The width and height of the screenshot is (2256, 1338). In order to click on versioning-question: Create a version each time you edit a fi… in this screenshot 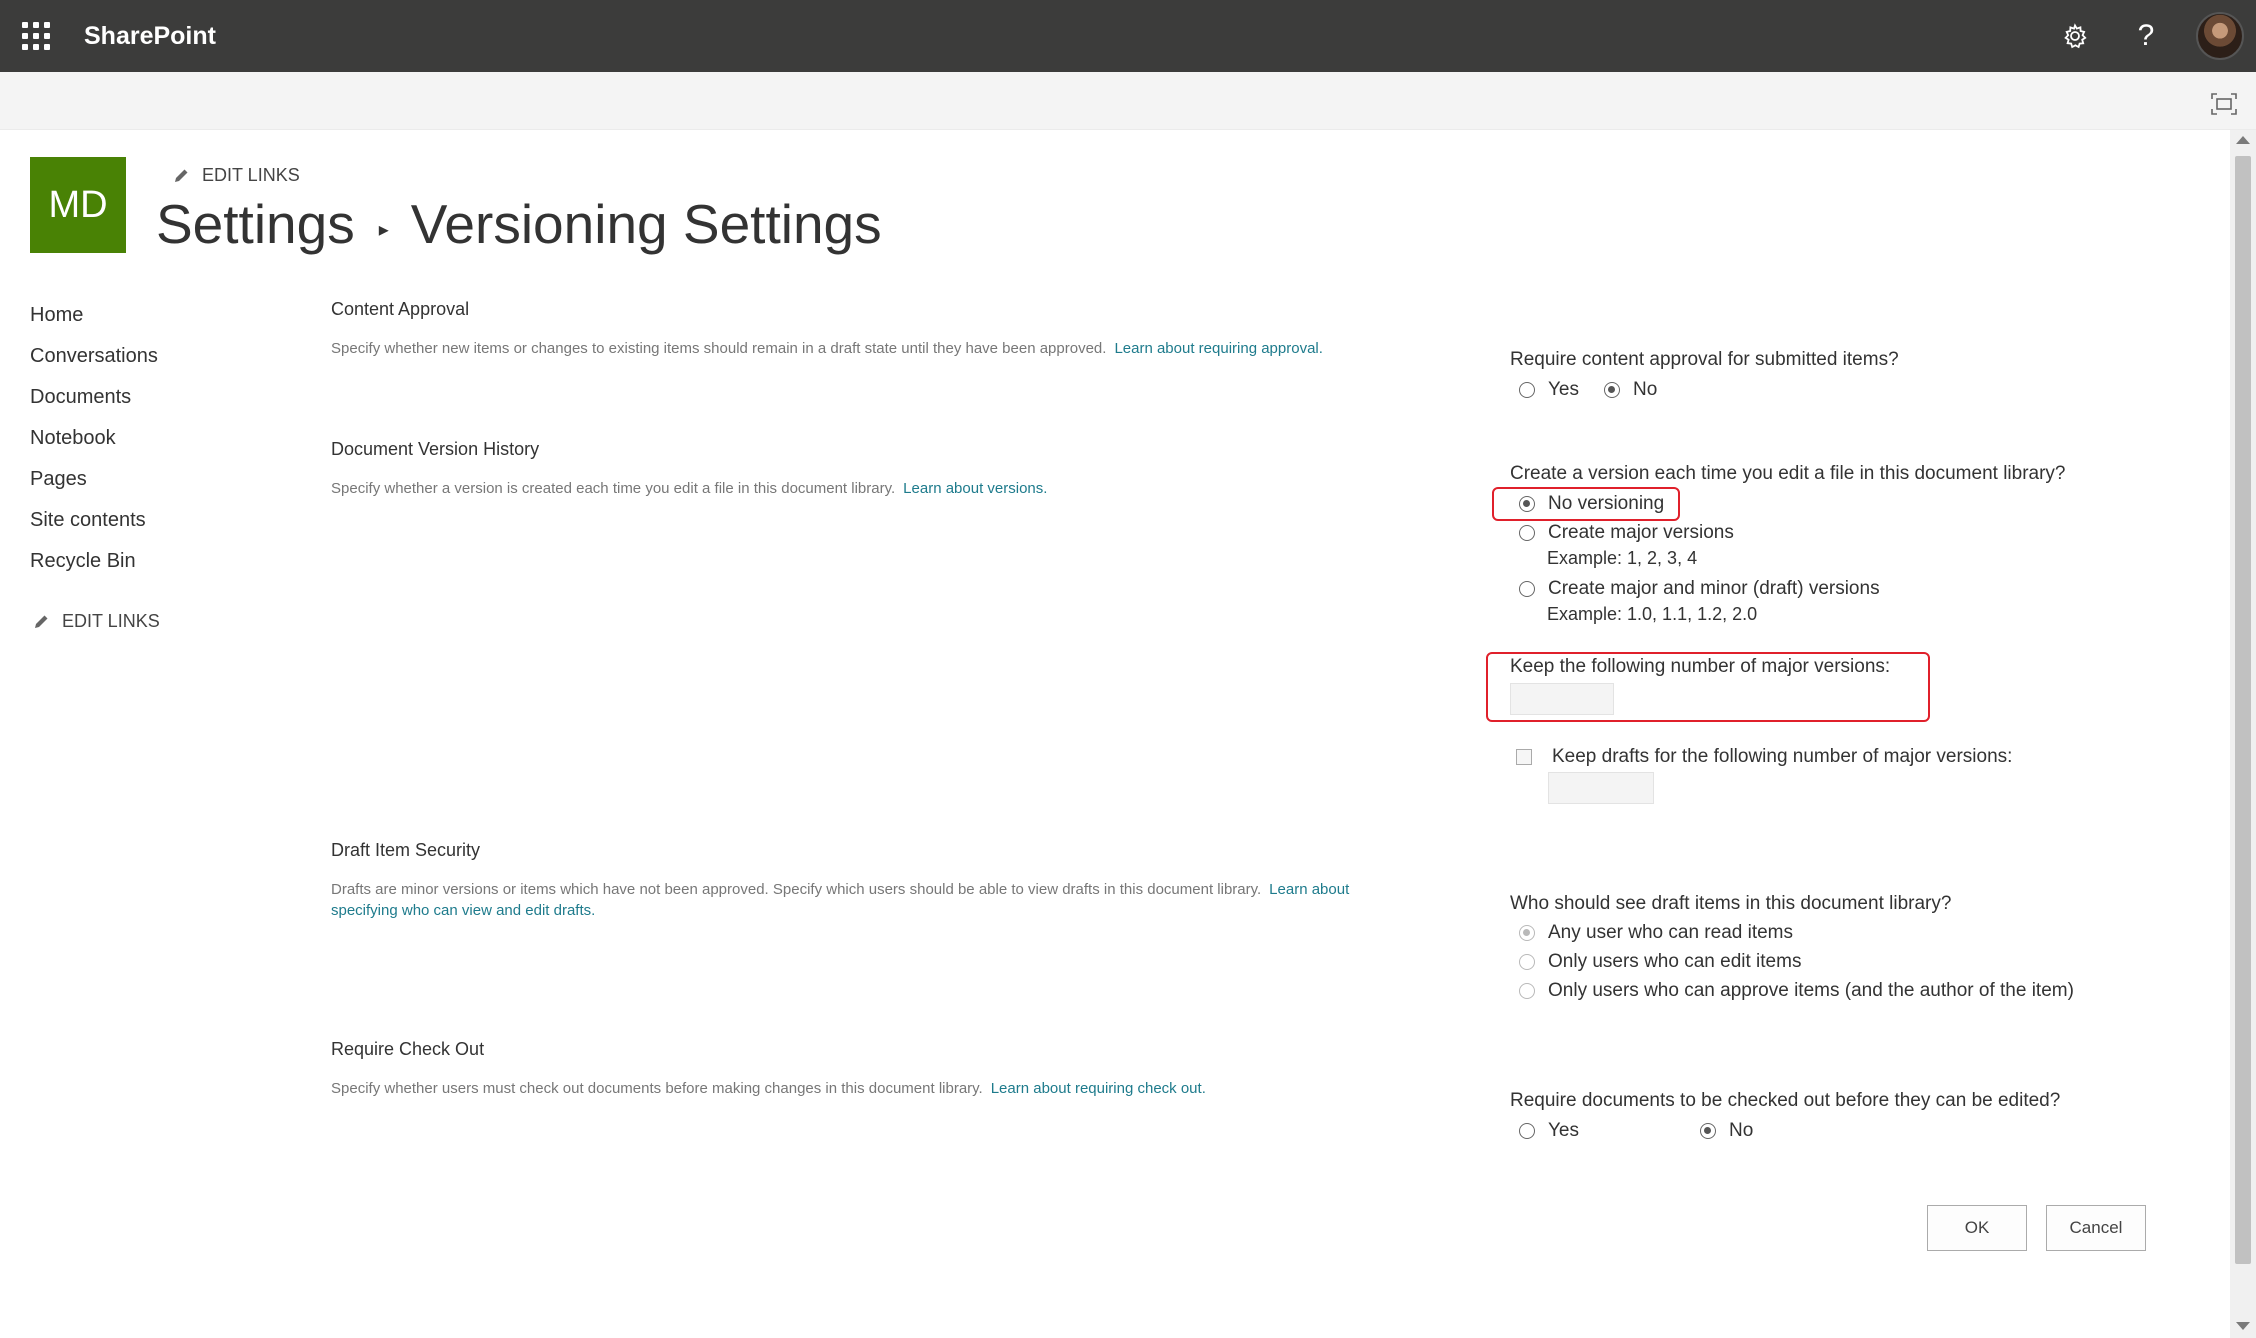, I will do `click(1788, 473)`.